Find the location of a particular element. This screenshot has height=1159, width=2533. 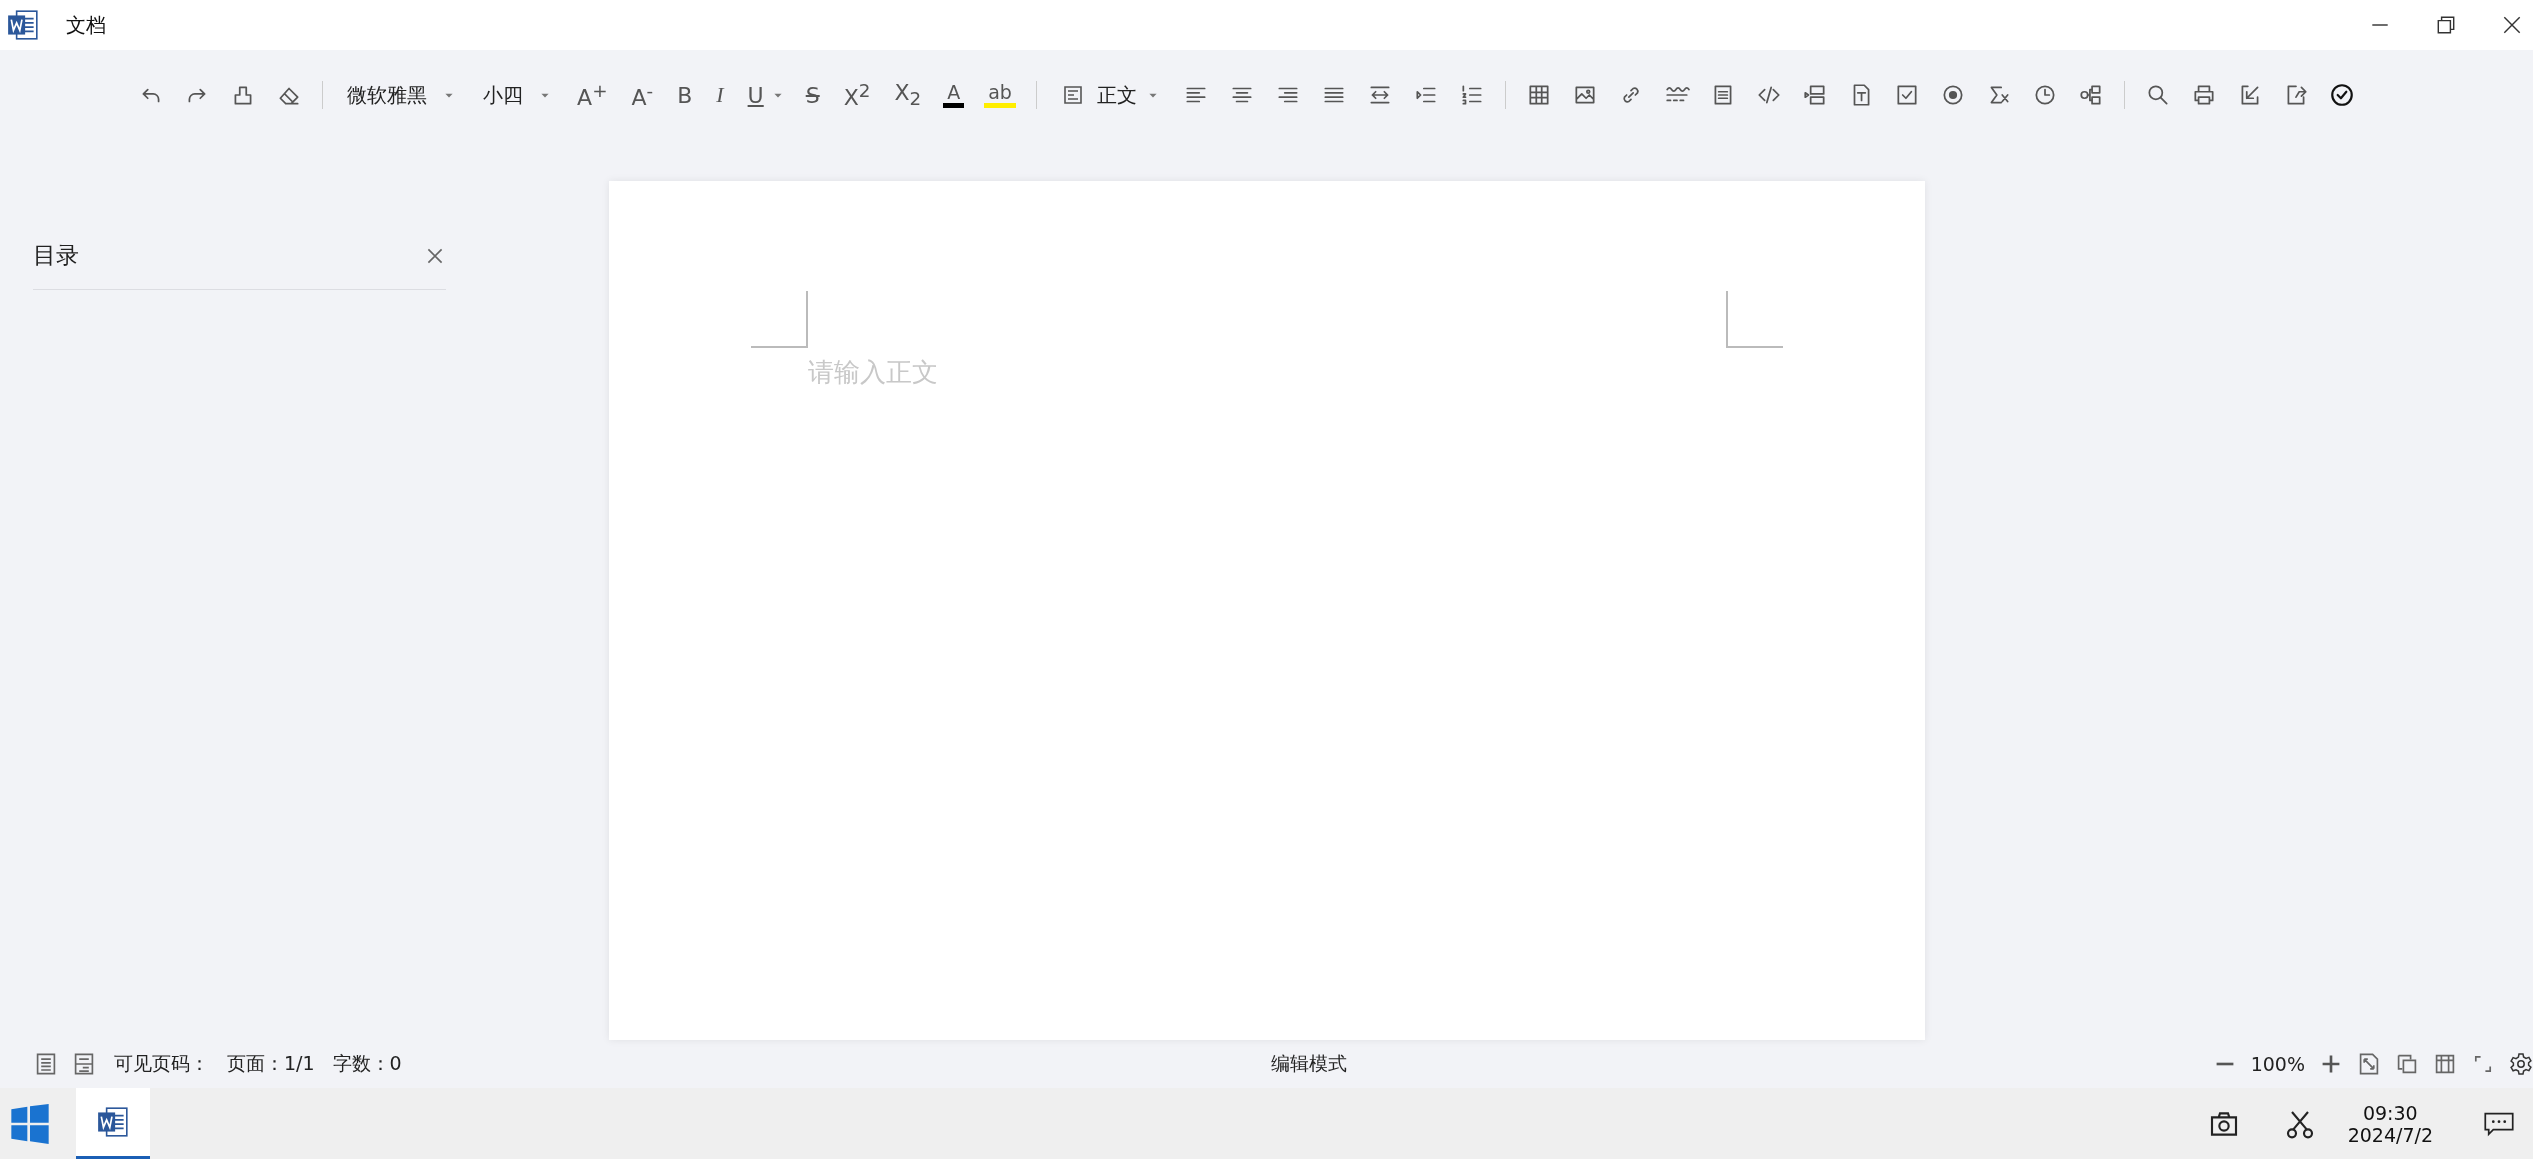

check-circle-icon is located at coordinates (2341, 95).